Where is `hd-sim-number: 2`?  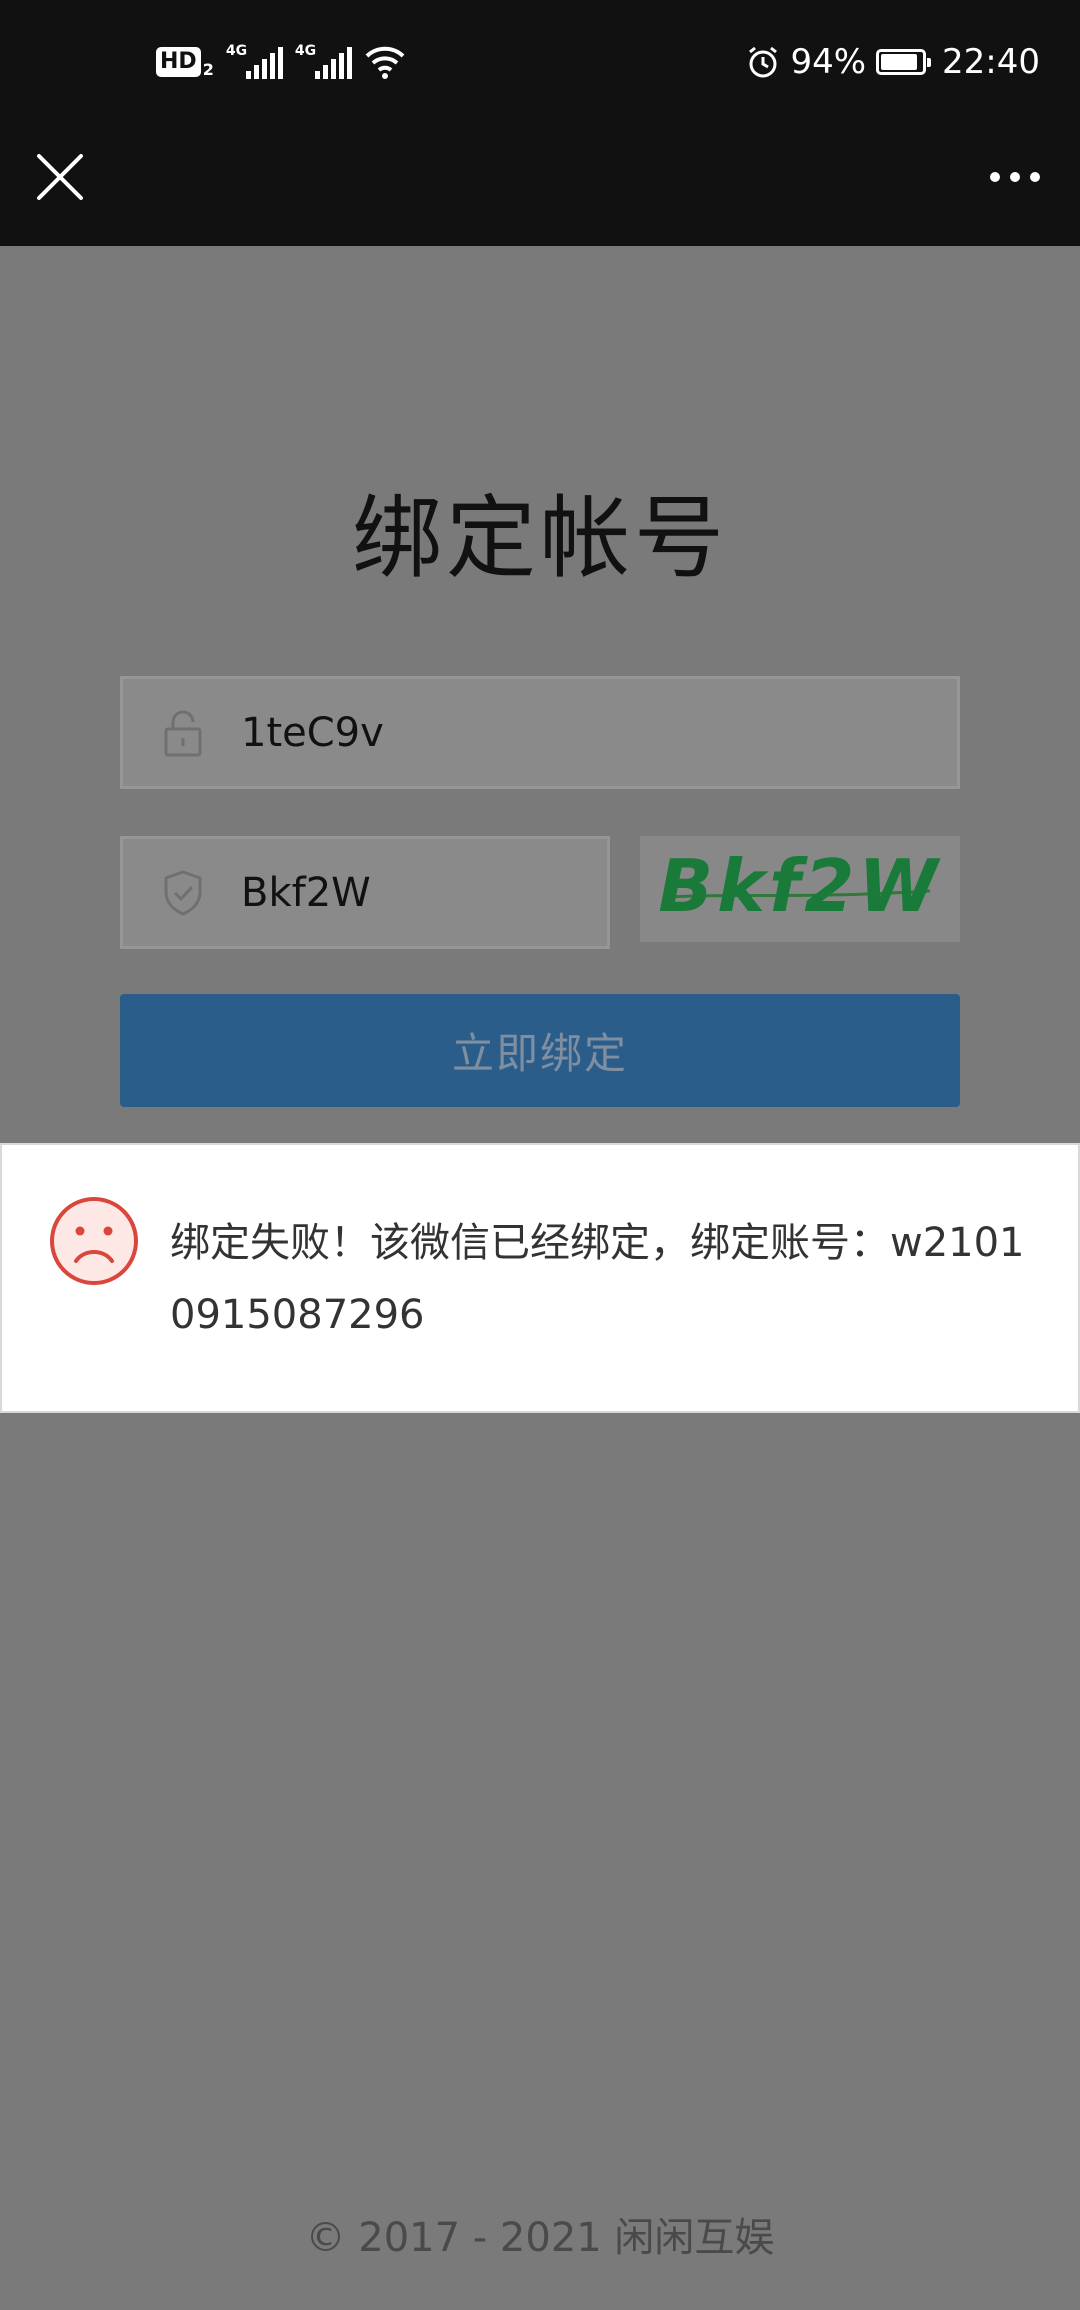
hd-sim-number: 2 is located at coordinates (208, 69).